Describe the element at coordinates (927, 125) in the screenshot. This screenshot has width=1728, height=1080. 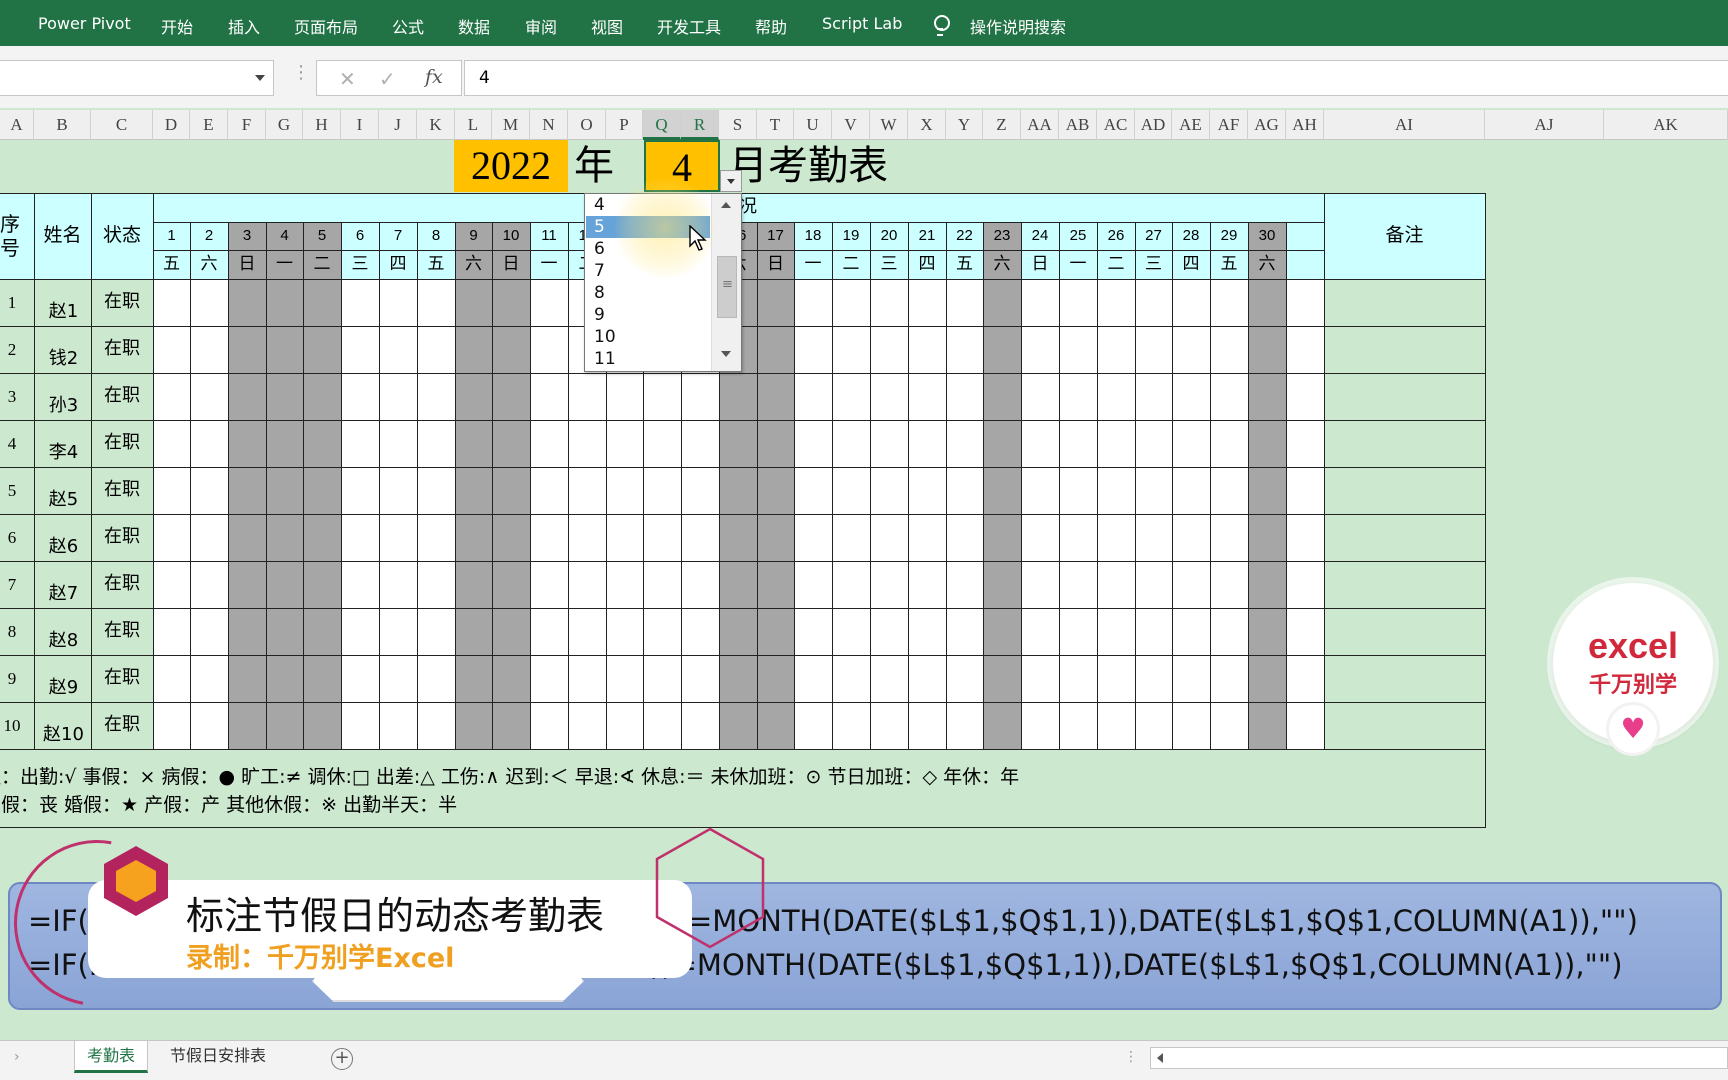
I see `column-header-x: X` at that location.